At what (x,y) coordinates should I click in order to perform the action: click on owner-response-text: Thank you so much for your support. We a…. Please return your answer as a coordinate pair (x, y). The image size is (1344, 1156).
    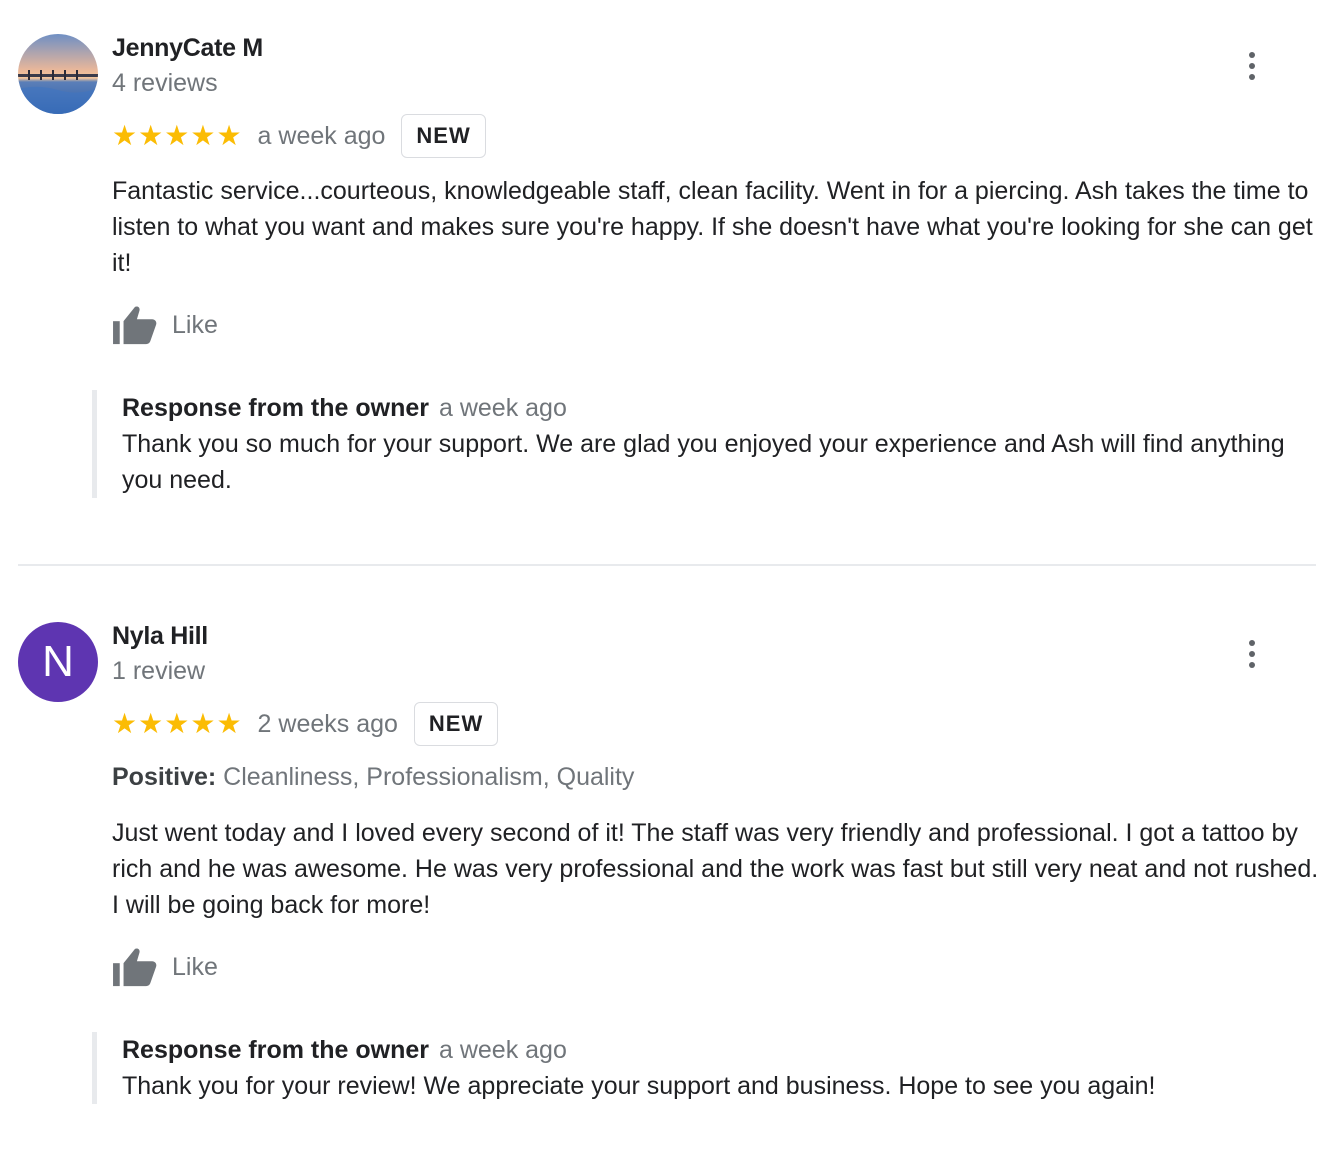
    Looking at the image, I should click on (703, 462).